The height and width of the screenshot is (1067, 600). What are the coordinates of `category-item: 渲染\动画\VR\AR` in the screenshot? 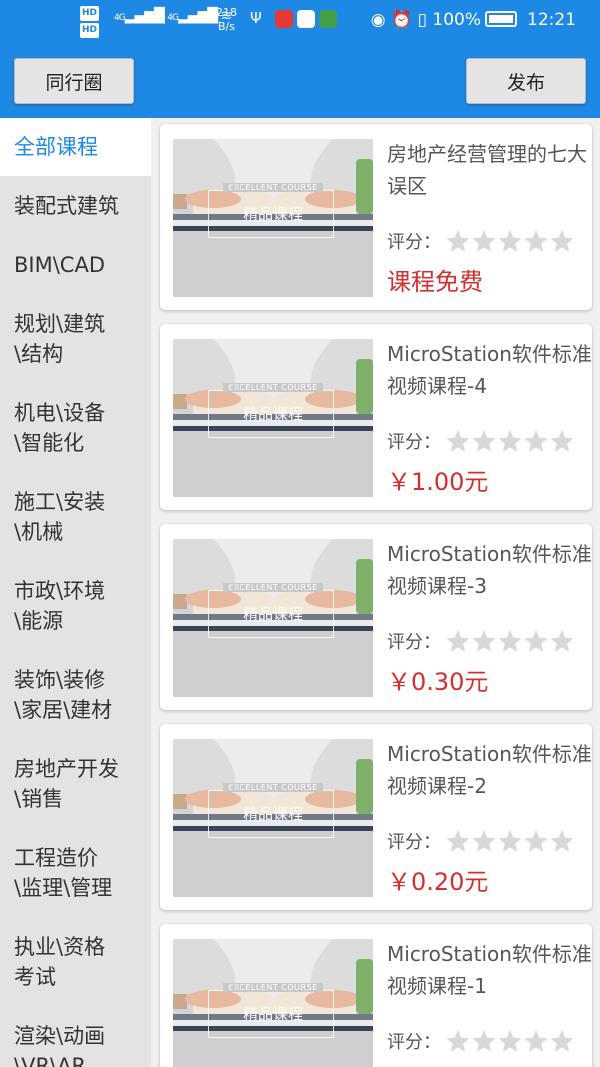 It's located at (65, 1036).